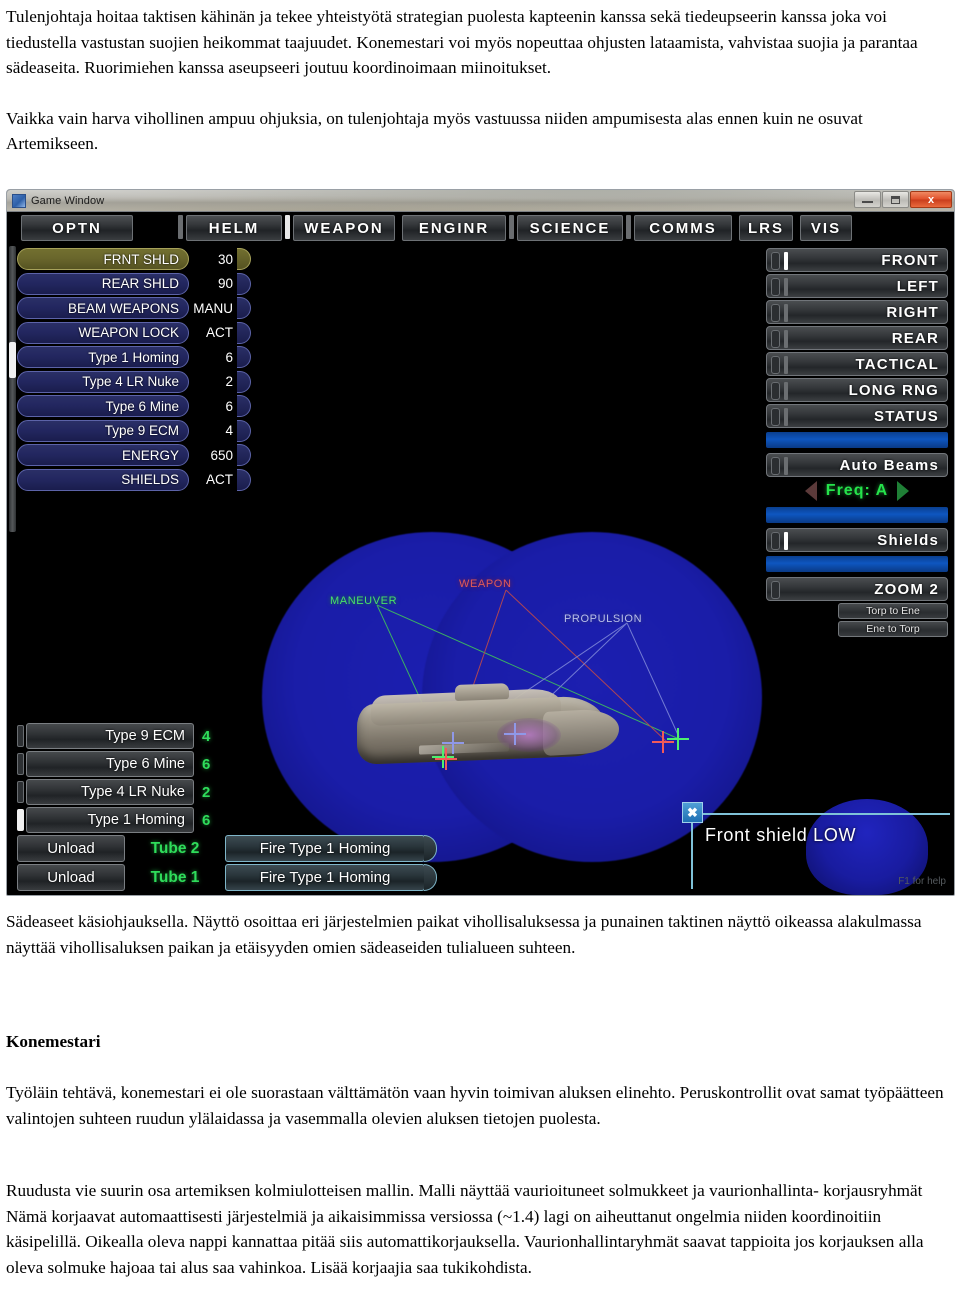 Image resolution: width=960 pixels, height=1301 pixels. Describe the element at coordinates (857, 338) in the screenshot. I see `view-button-rear: REAR` at that location.